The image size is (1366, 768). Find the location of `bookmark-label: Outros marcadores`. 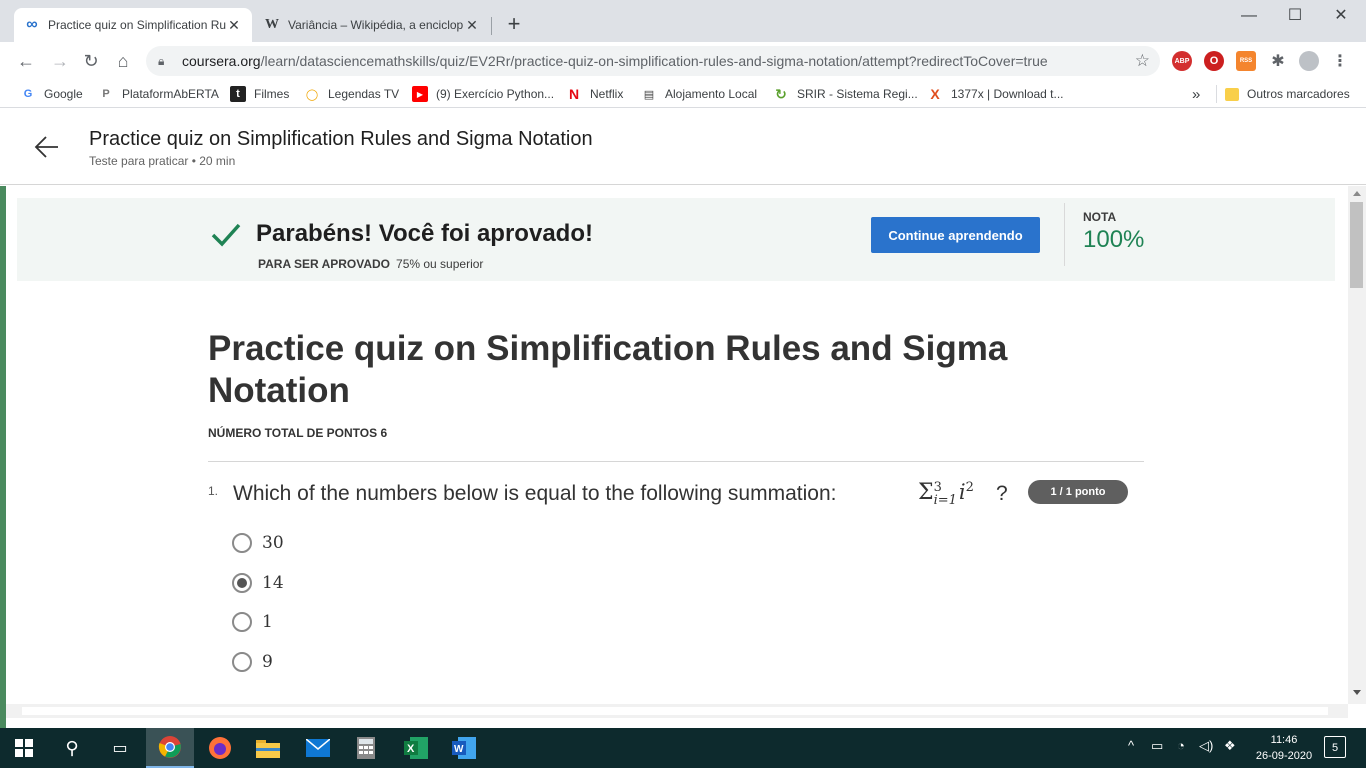

bookmark-label: Outros marcadores is located at coordinates (1298, 94).